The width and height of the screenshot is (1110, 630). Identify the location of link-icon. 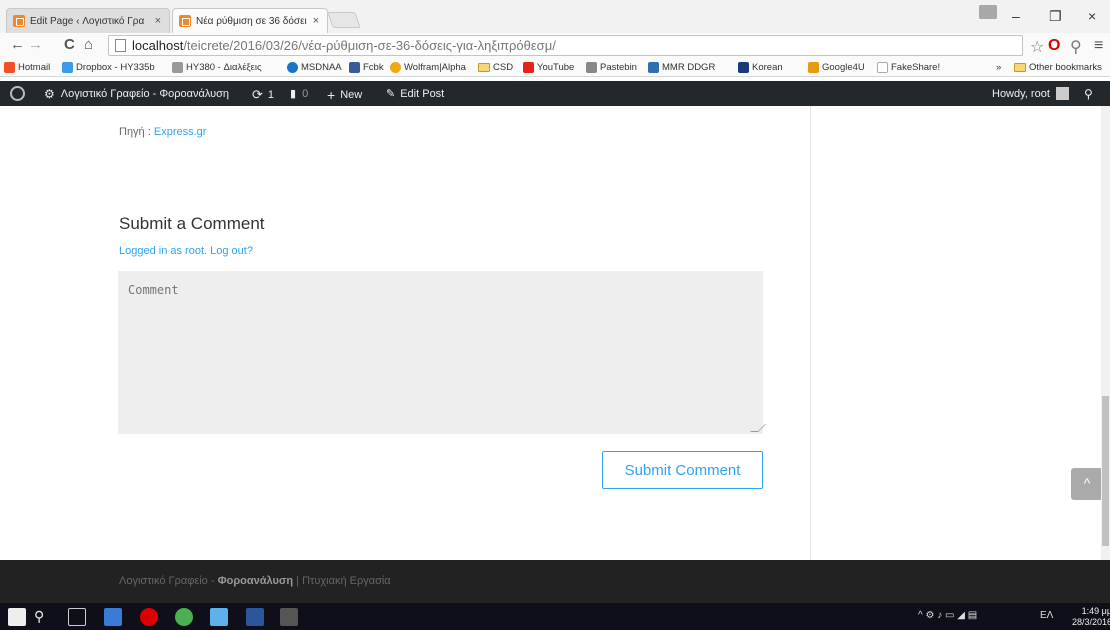
(177, 67).